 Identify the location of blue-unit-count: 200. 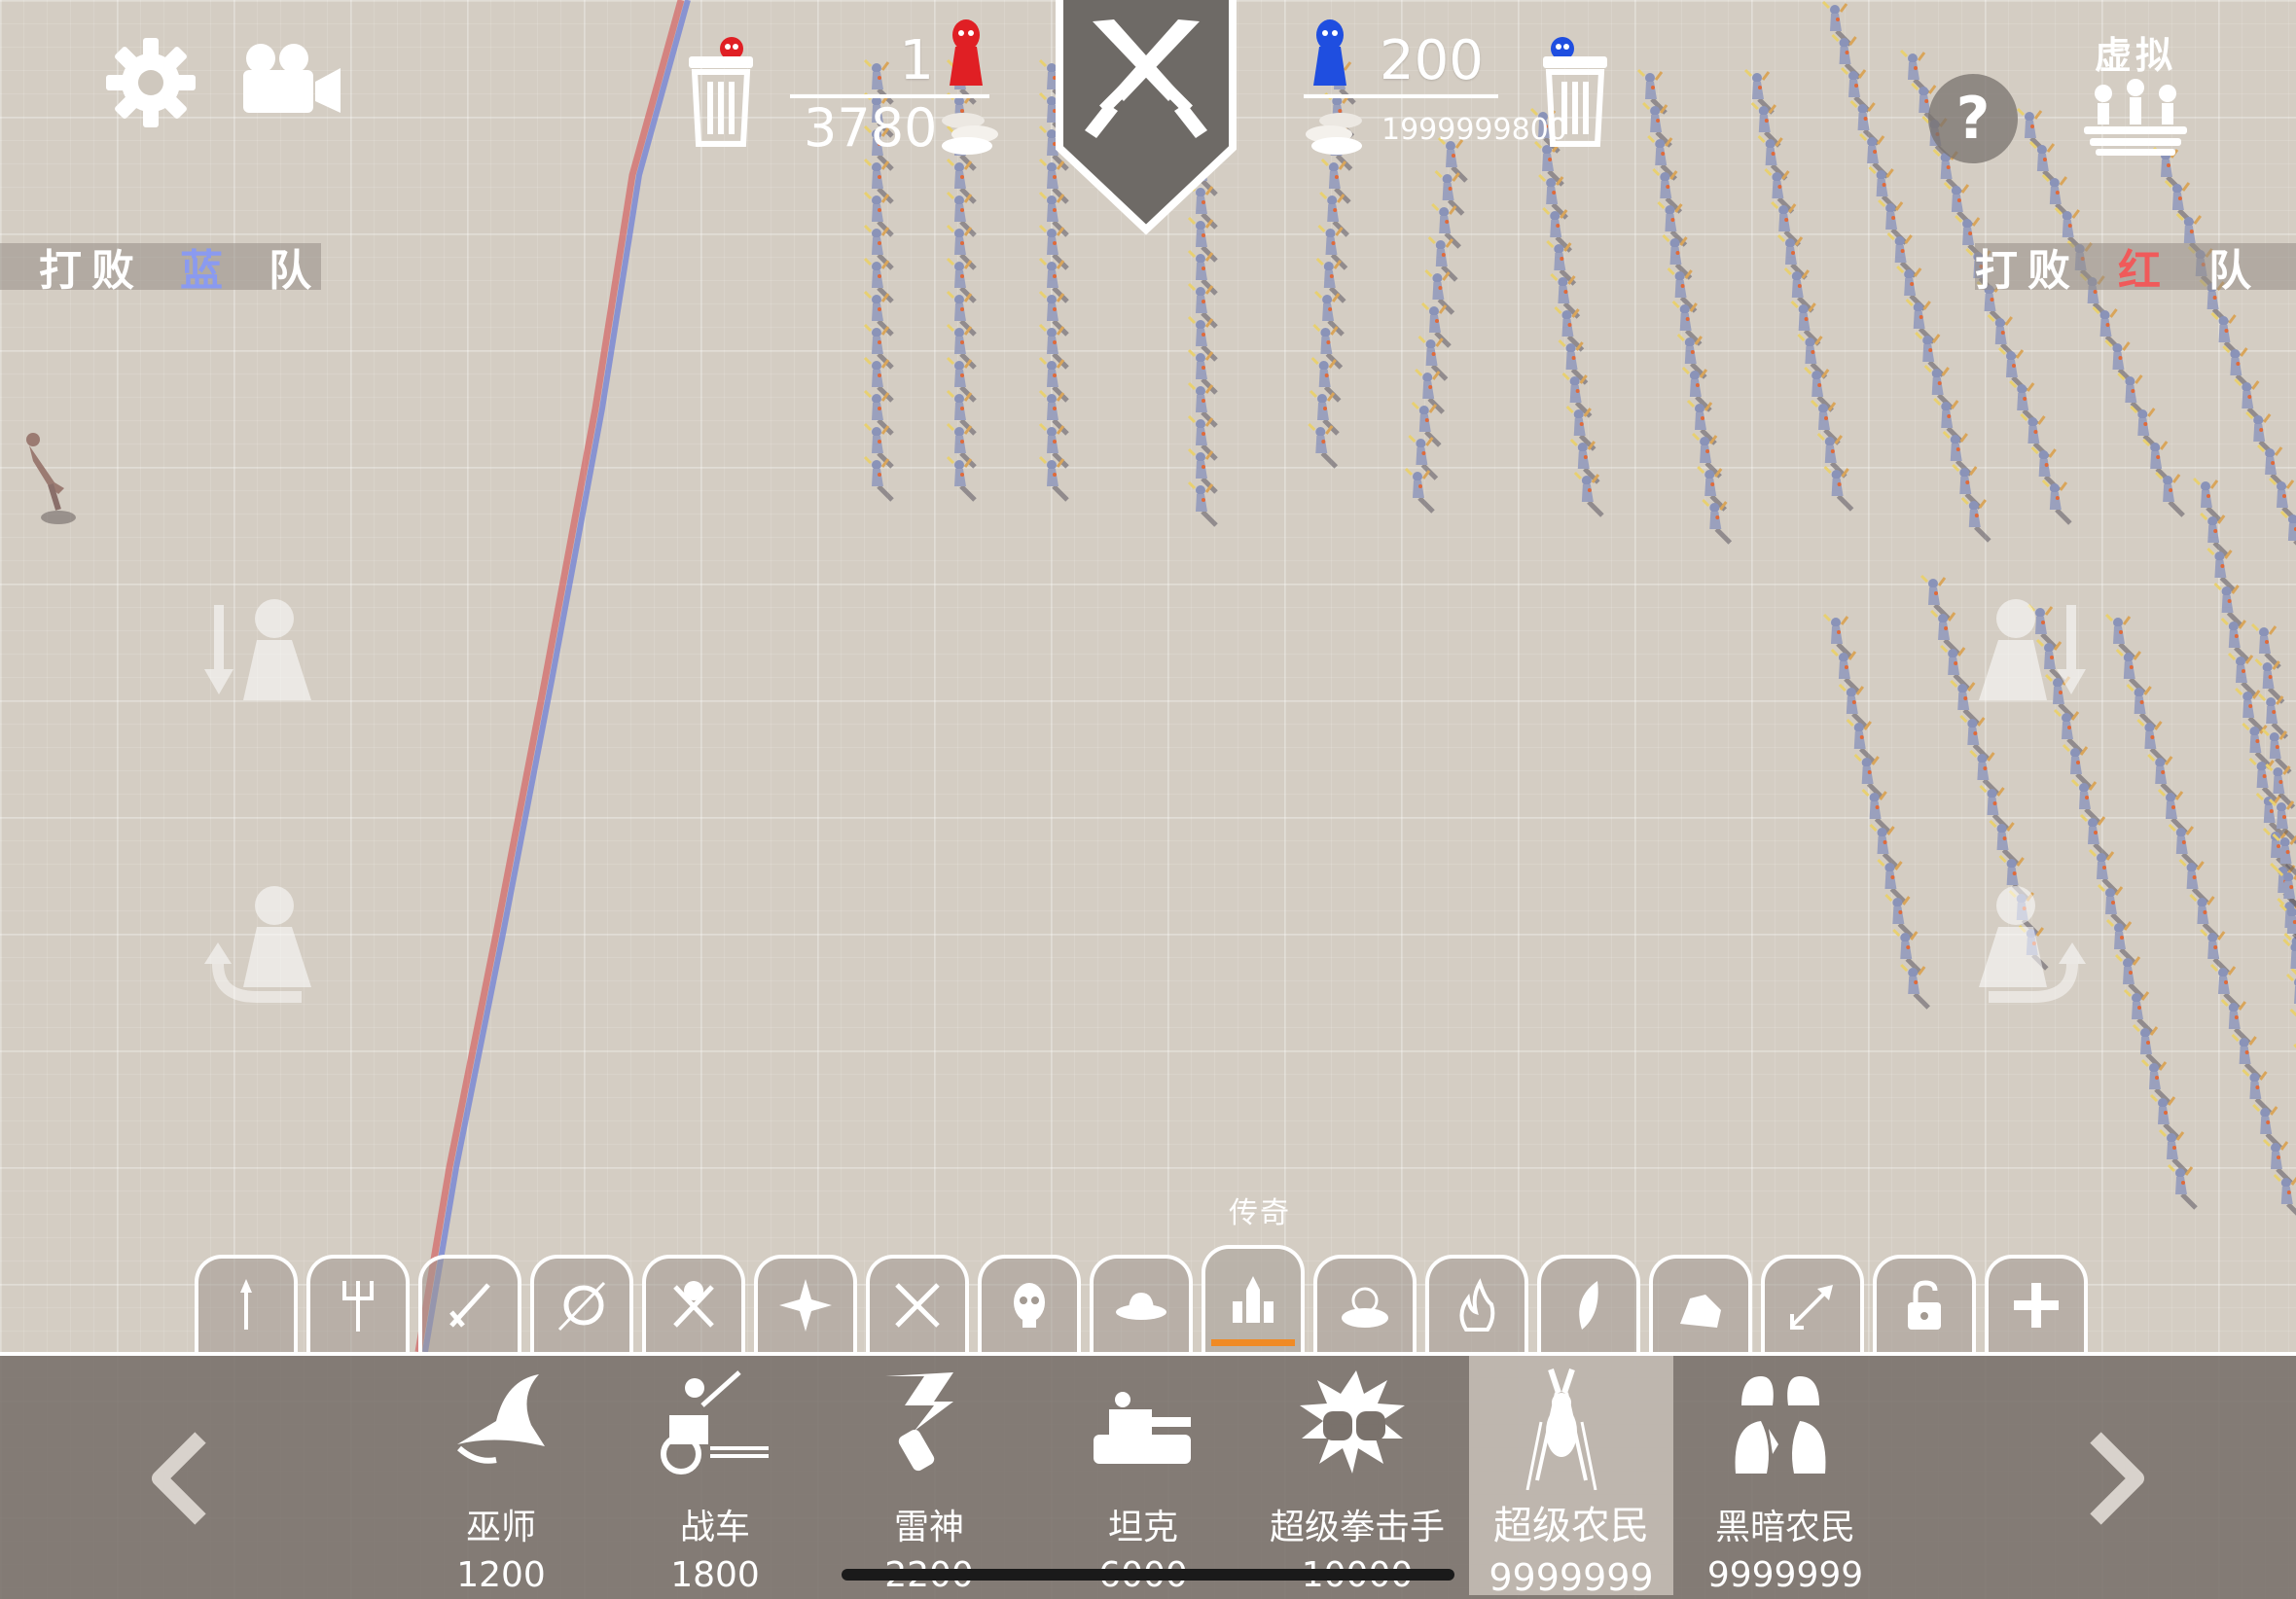
(1432, 60).